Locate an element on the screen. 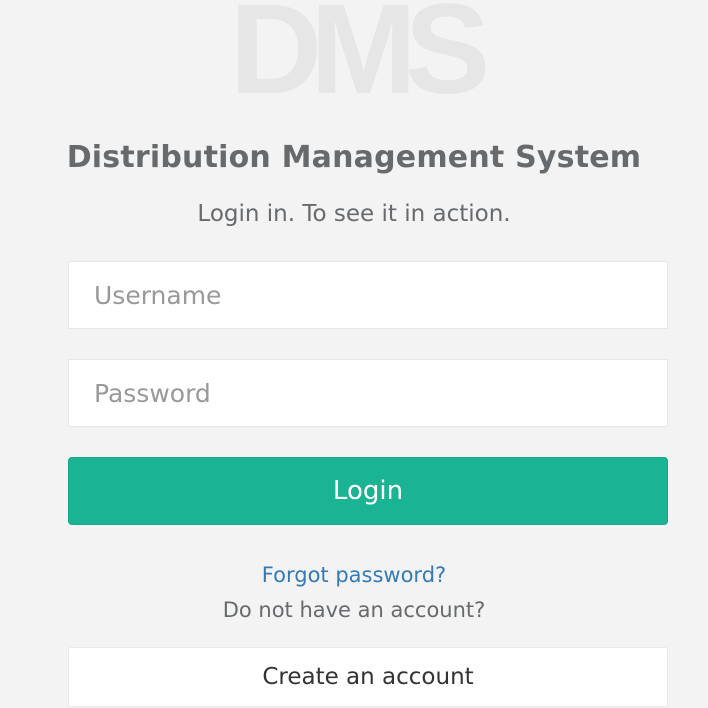 The width and height of the screenshot is (708, 708). create-account-button: Create an account is located at coordinates (368, 677).